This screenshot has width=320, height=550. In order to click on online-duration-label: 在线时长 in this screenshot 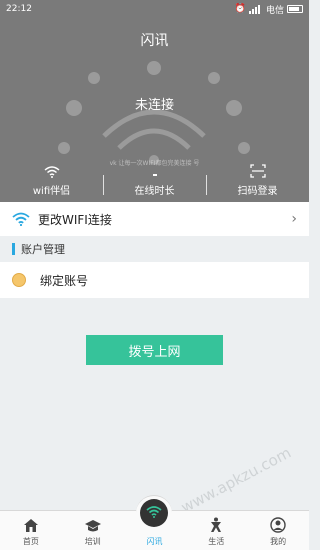, I will do `click(154, 191)`.